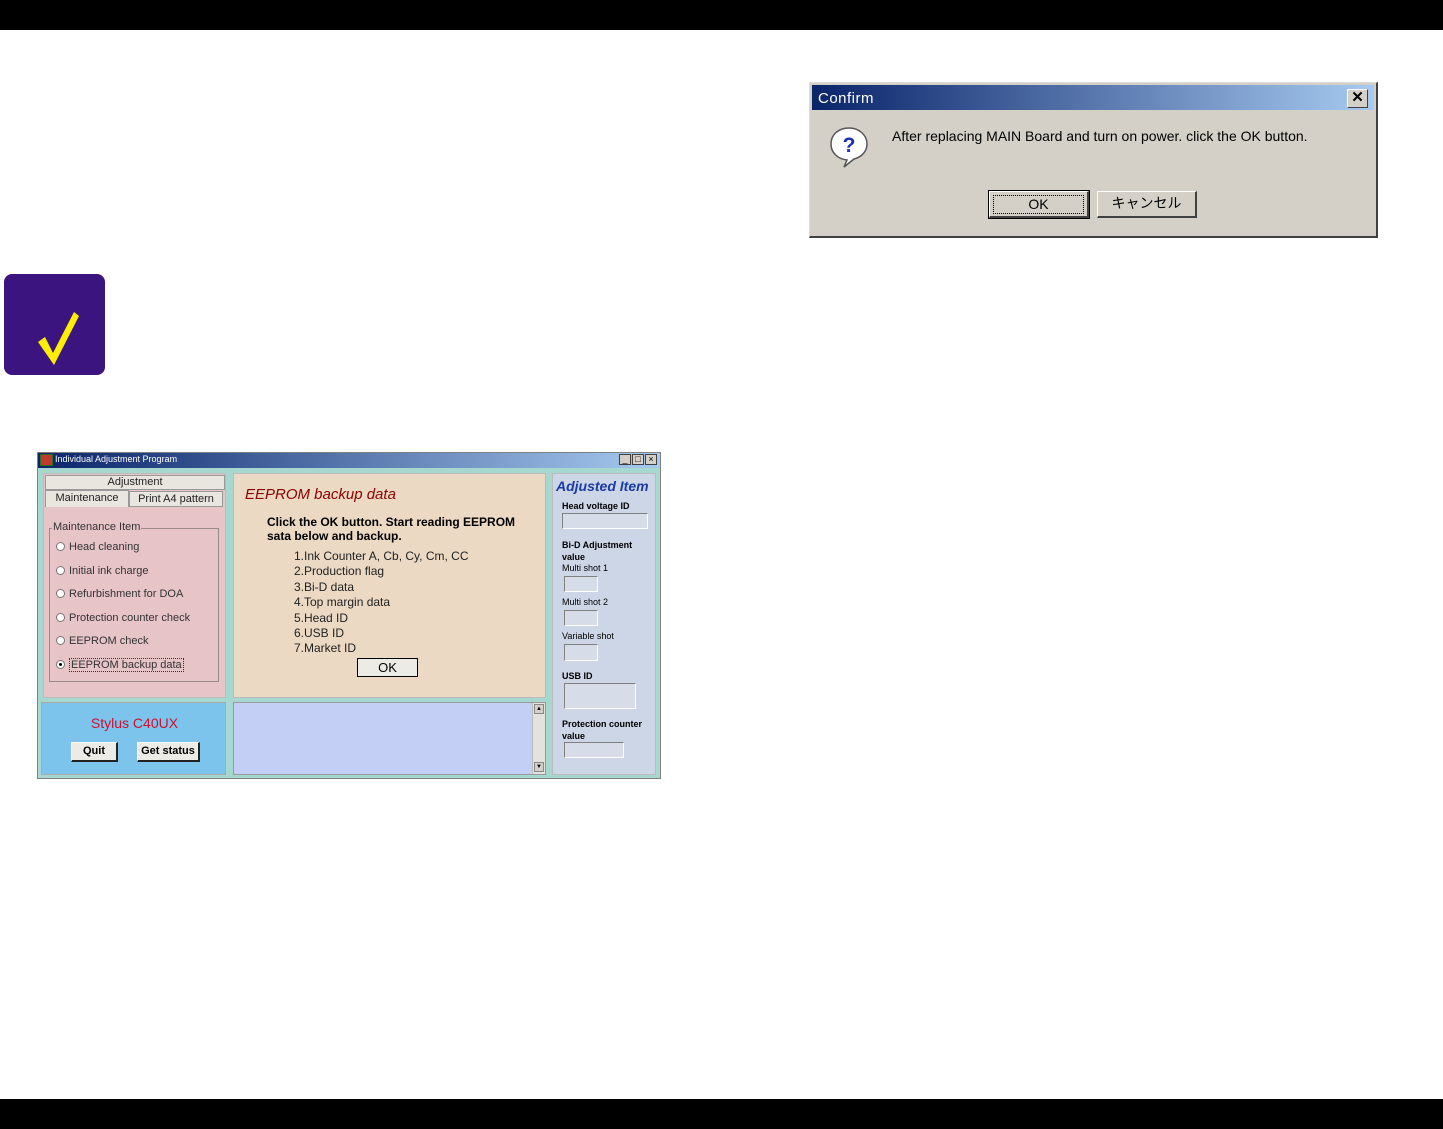 Image resolution: width=1443 pixels, height=1129 pixels. I want to click on cancel-button: キャンセル, so click(1147, 204).